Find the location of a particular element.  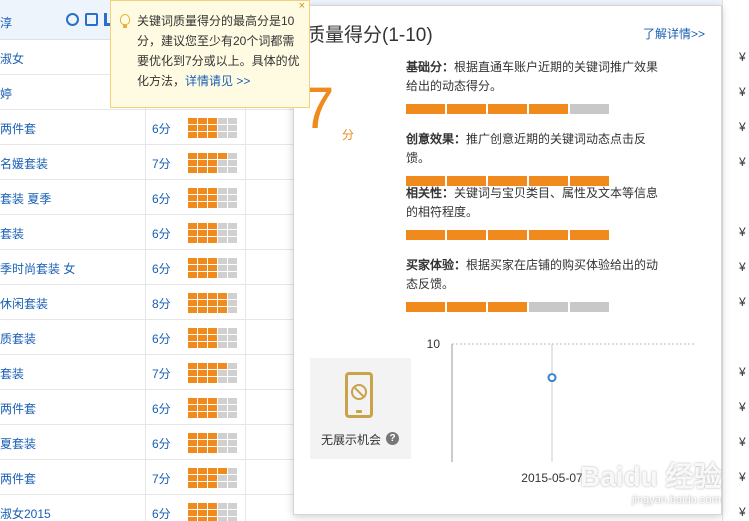

watermark-url: jingyan.baidu.com is located at coordinates (676, 500).